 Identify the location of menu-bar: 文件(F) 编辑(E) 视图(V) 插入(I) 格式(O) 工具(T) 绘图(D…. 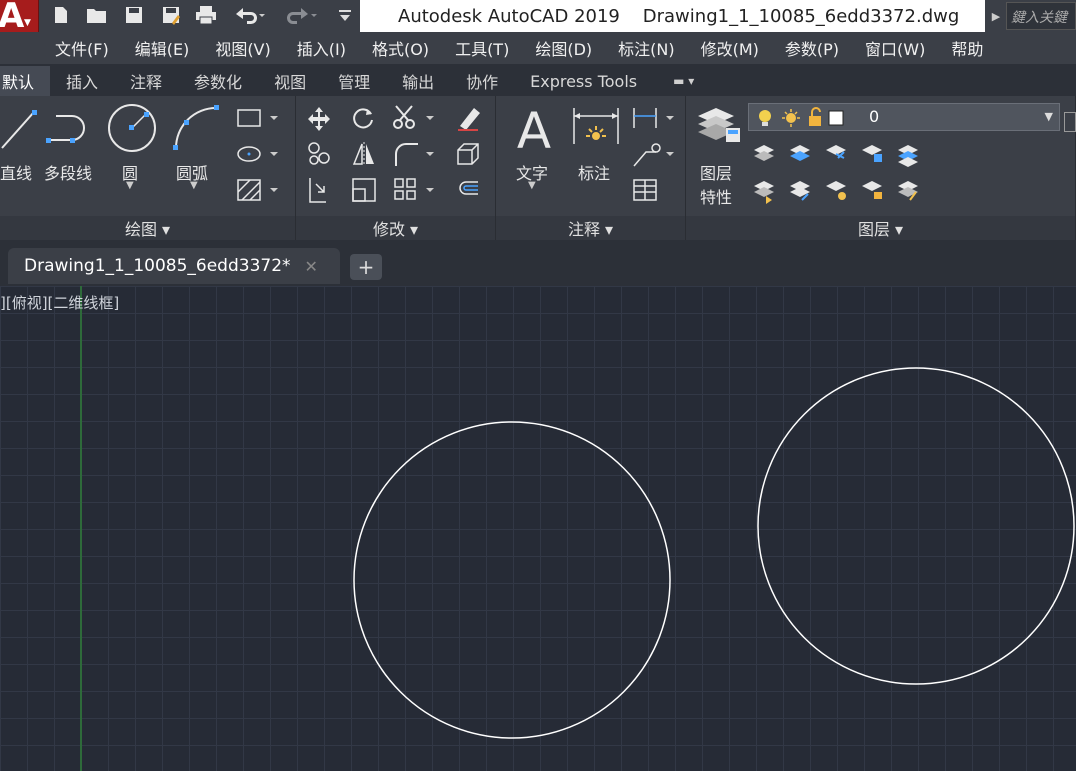
(538, 48).